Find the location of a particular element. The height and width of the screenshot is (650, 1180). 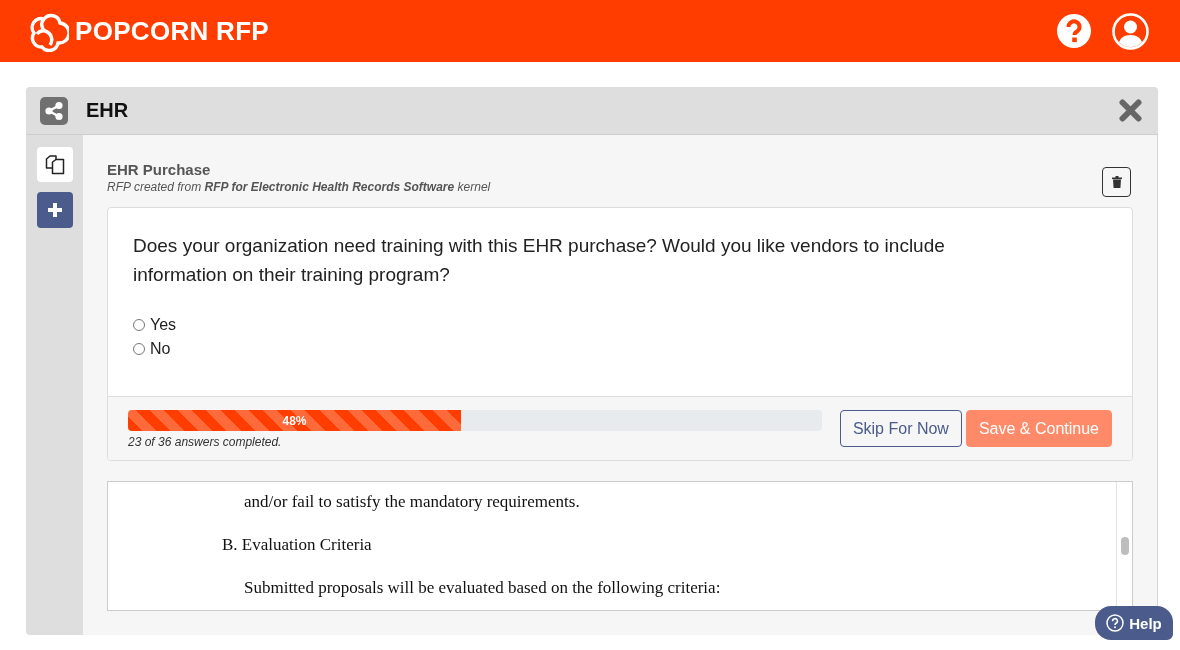

copy-icon is located at coordinates (55, 164).